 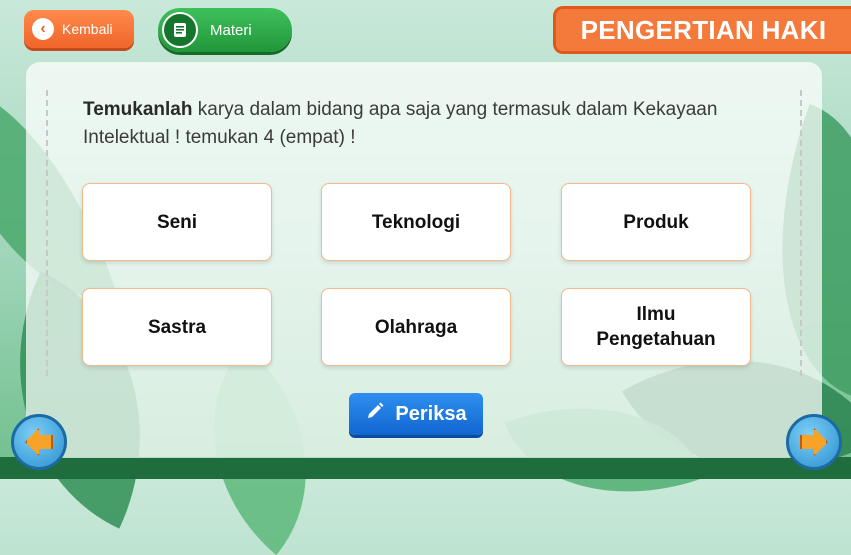 I want to click on prev-button, so click(x=39, y=442).